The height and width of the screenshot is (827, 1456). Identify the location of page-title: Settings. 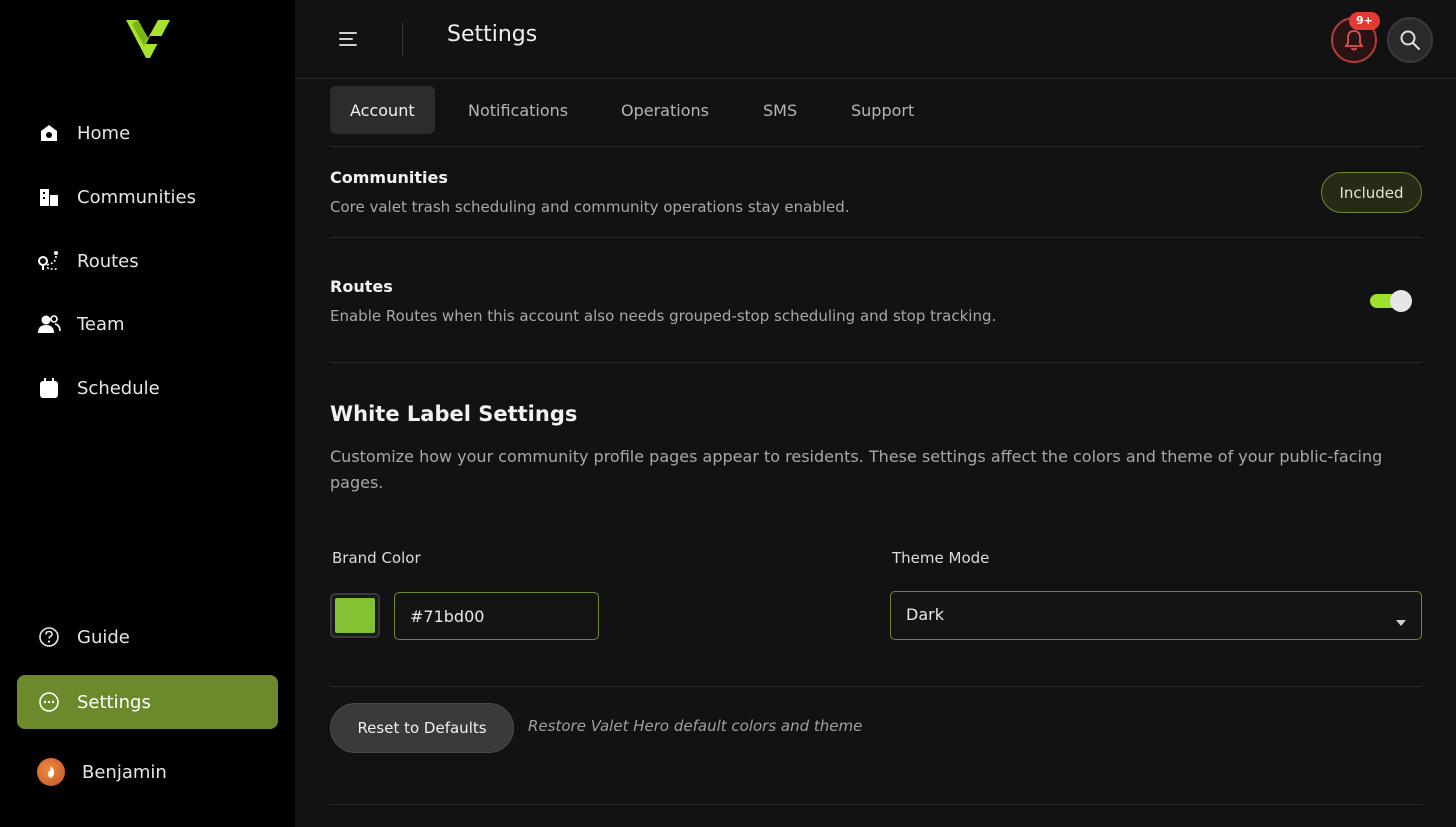
(492, 34).